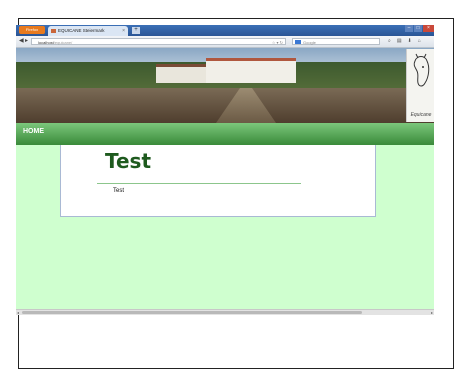 This screenshot has width=472, height=385. Describe the element at coordinates (181, 73) in the screenshot. I see `banner-barn` at that location.